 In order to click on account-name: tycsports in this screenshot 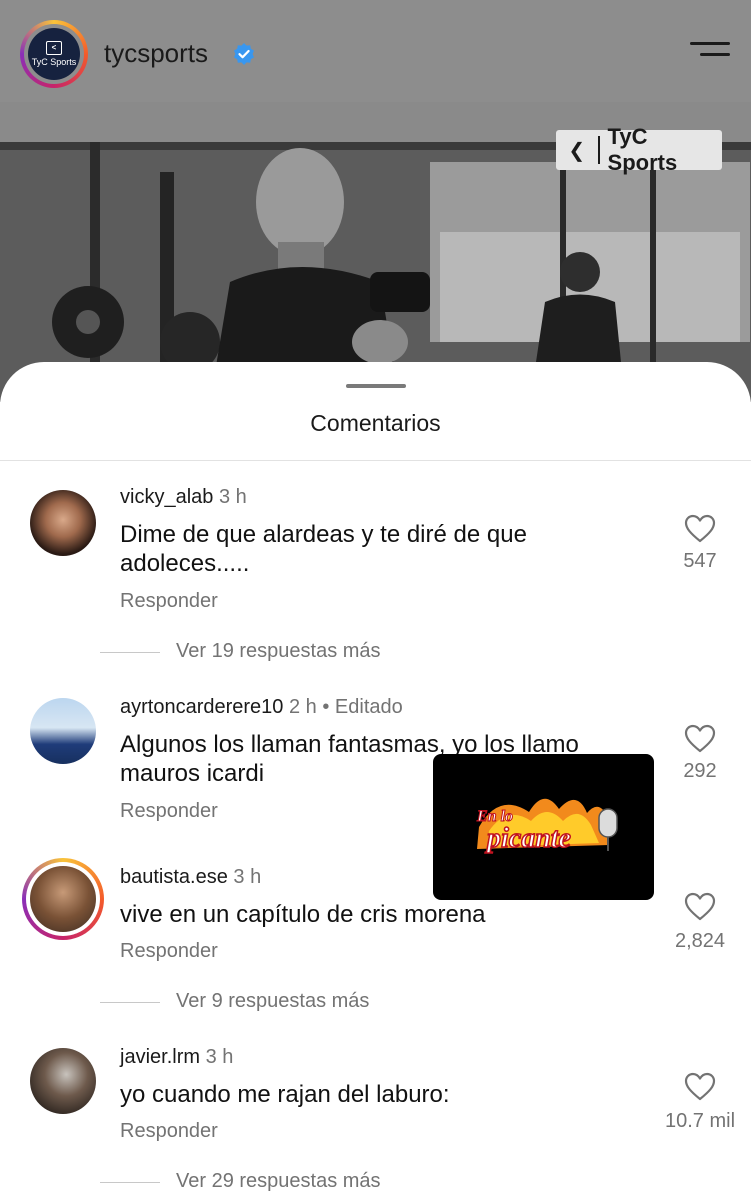, I will do `click(156, 53)`.